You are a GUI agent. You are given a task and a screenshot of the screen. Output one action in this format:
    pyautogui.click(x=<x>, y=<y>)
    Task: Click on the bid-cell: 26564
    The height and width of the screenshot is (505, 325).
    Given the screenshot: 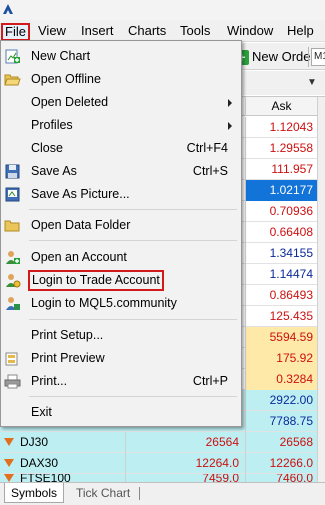 What is the action you would take?
    pyautogui.click(x=184, y=442)
    